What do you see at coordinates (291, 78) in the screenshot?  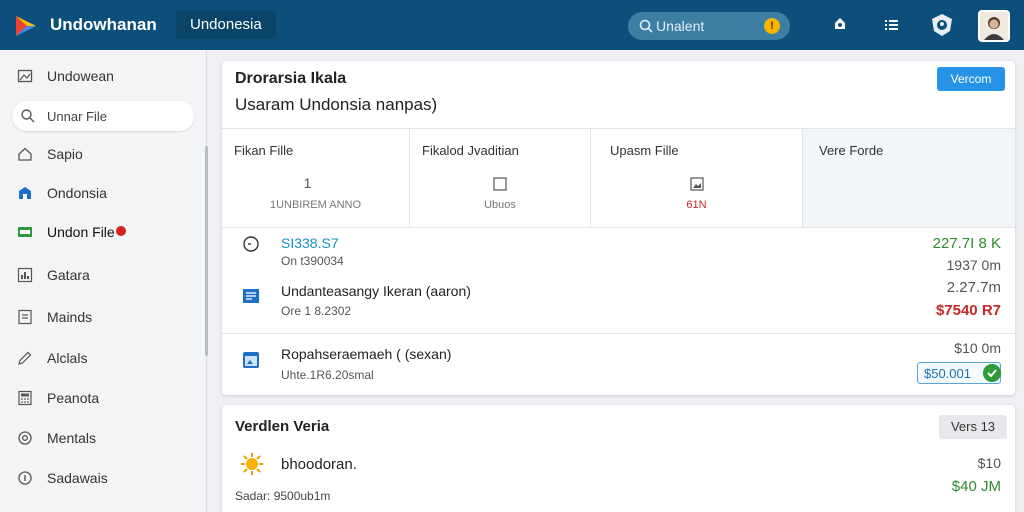 I see `card-title: Drorarsia Ikala` at bounding box center [291, 78].